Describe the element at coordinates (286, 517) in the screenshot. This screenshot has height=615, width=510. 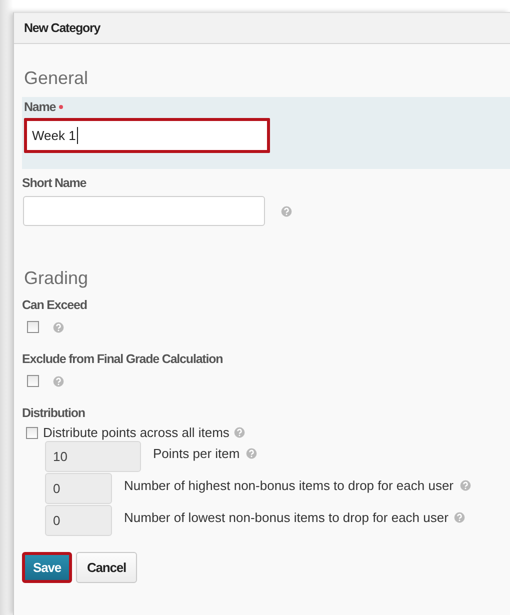
I see `field-label: Number of lowest non-bonus items to drop for each user` at that location.